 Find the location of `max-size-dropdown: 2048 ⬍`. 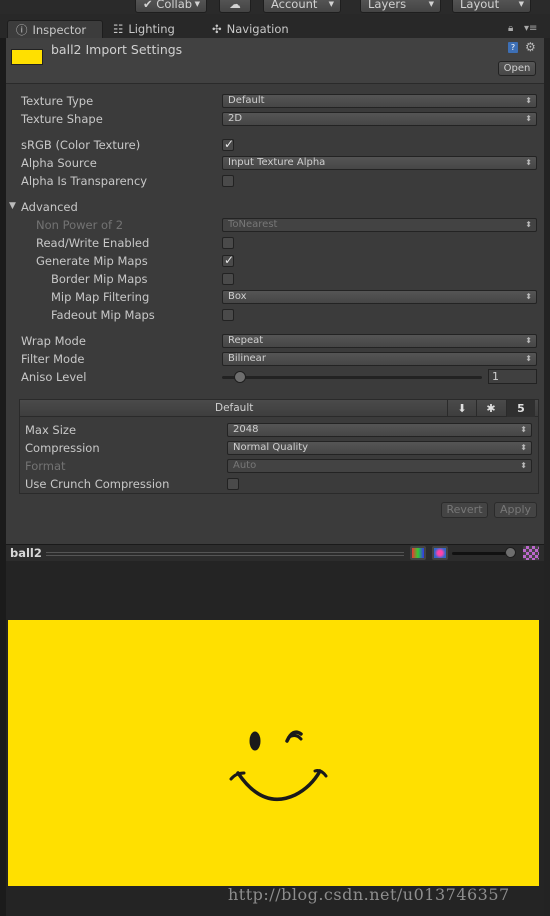

max-size-dropdown: 2048 ⬍ is located at coordinates (379, 430).